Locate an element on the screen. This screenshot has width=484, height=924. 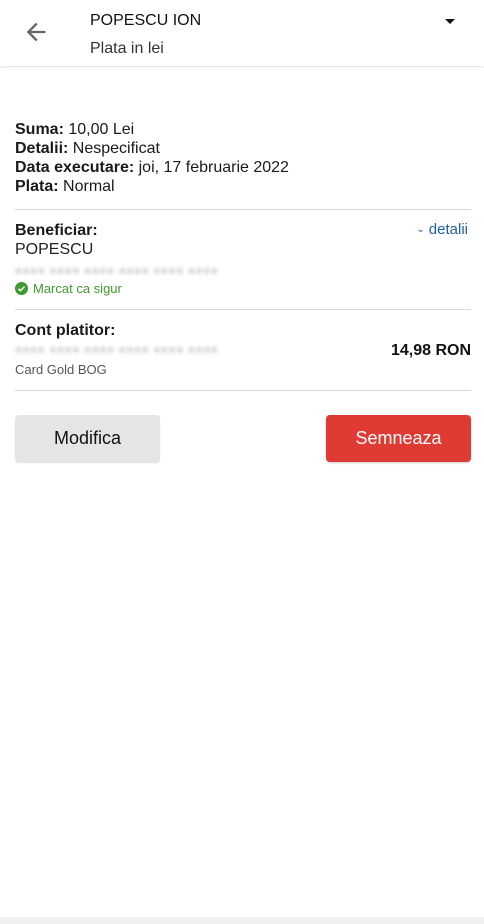
details-link: ⌄ detalii is located at coordinates (442, 229).